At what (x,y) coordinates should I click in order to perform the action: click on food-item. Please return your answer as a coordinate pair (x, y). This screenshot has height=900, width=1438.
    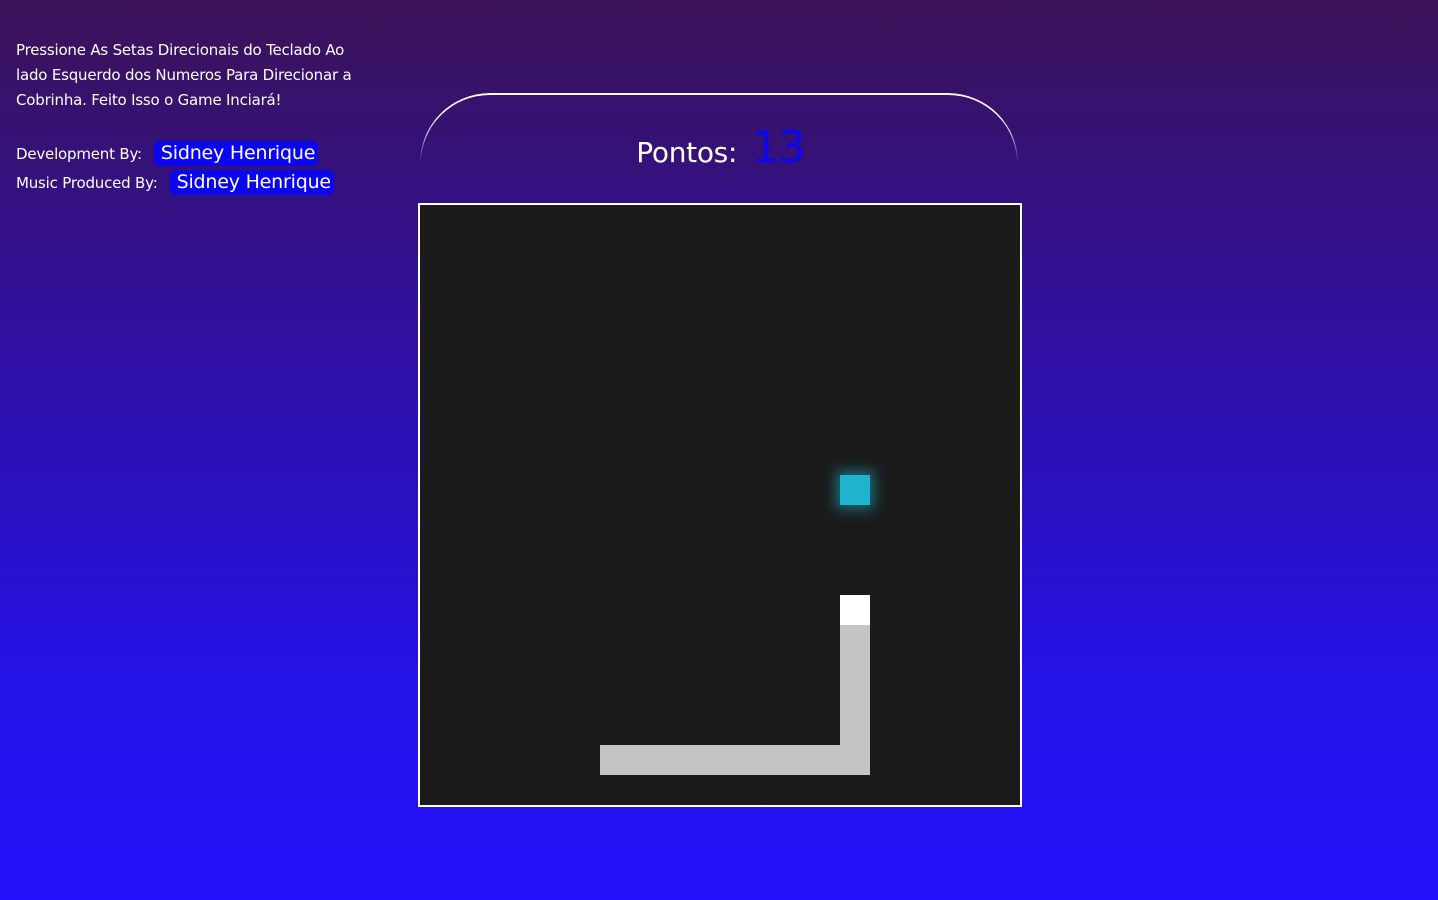
    Looking at the image, I should click on (855, 490).